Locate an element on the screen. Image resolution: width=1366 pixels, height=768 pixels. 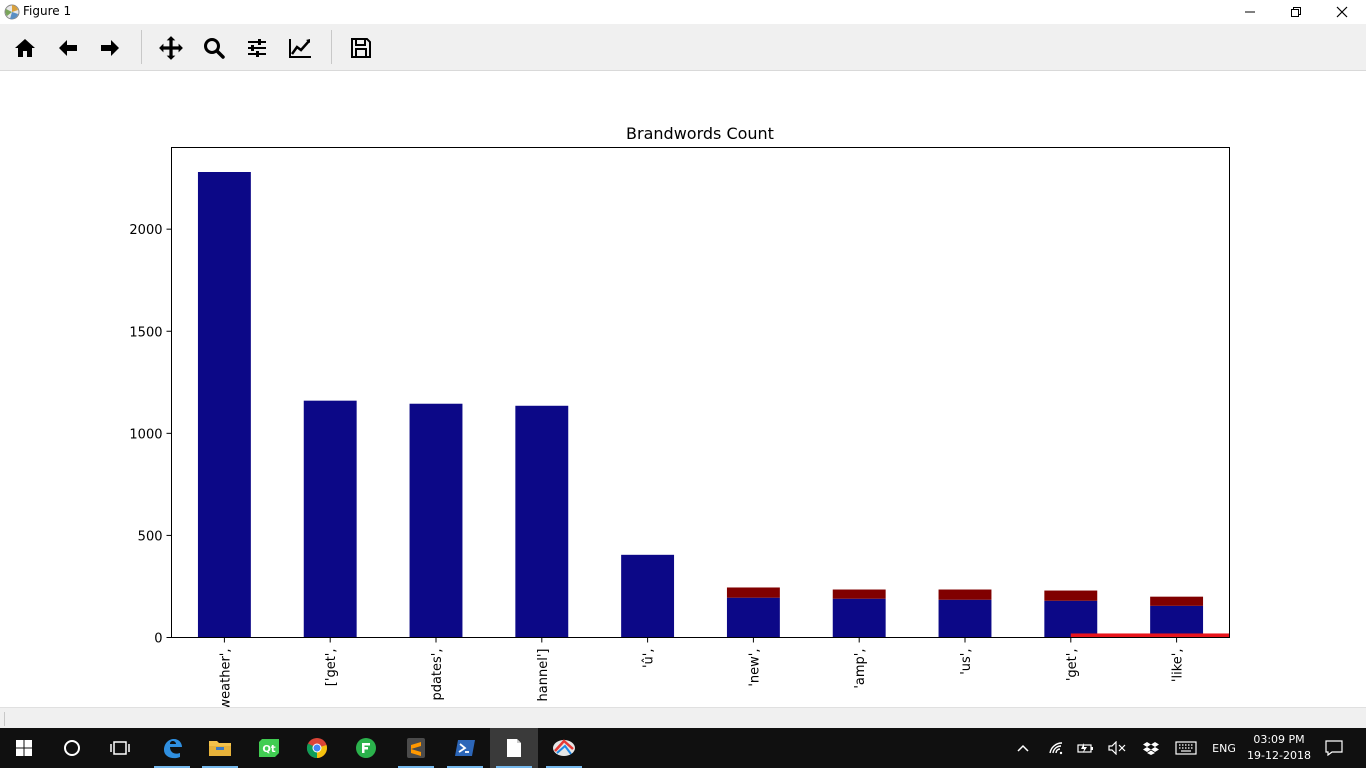
x-tick-label: 'get', is located at coordinates (1072, 665).